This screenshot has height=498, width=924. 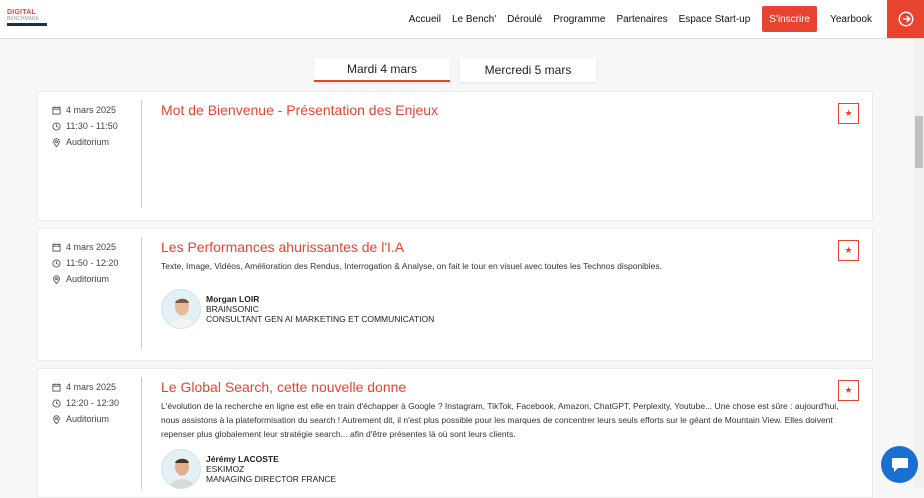 What do you see at coordinates (92, 263) in the screenshot?
I see `session-time: 11:50 - 12:20` at bounding box center [92, 263].